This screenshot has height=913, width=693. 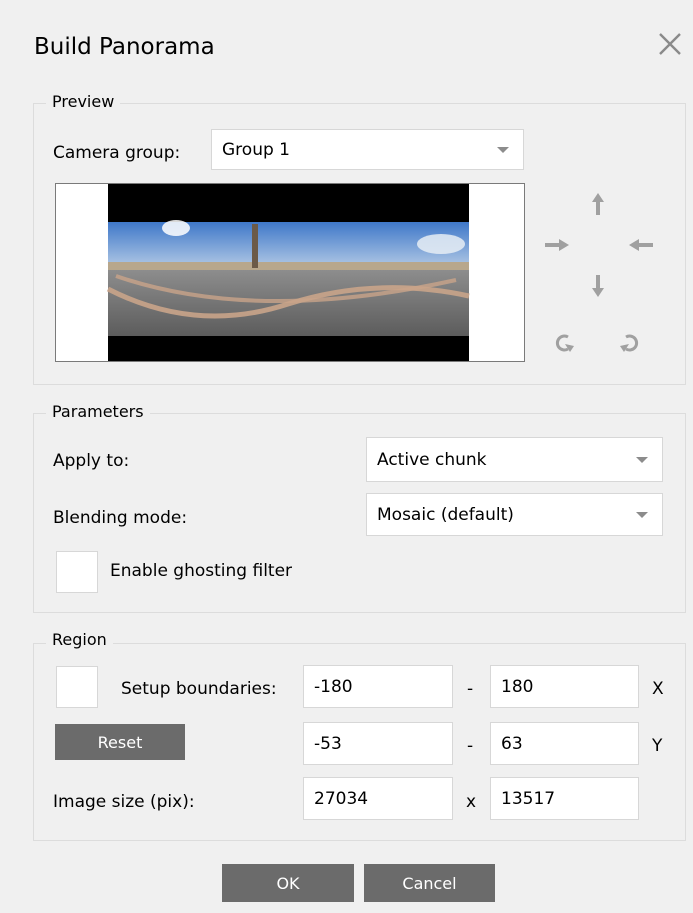 What do you see at coordinates (630, 345) in the screenshot?
I see `rotate-right-icon` at bounding box center [630, 345].